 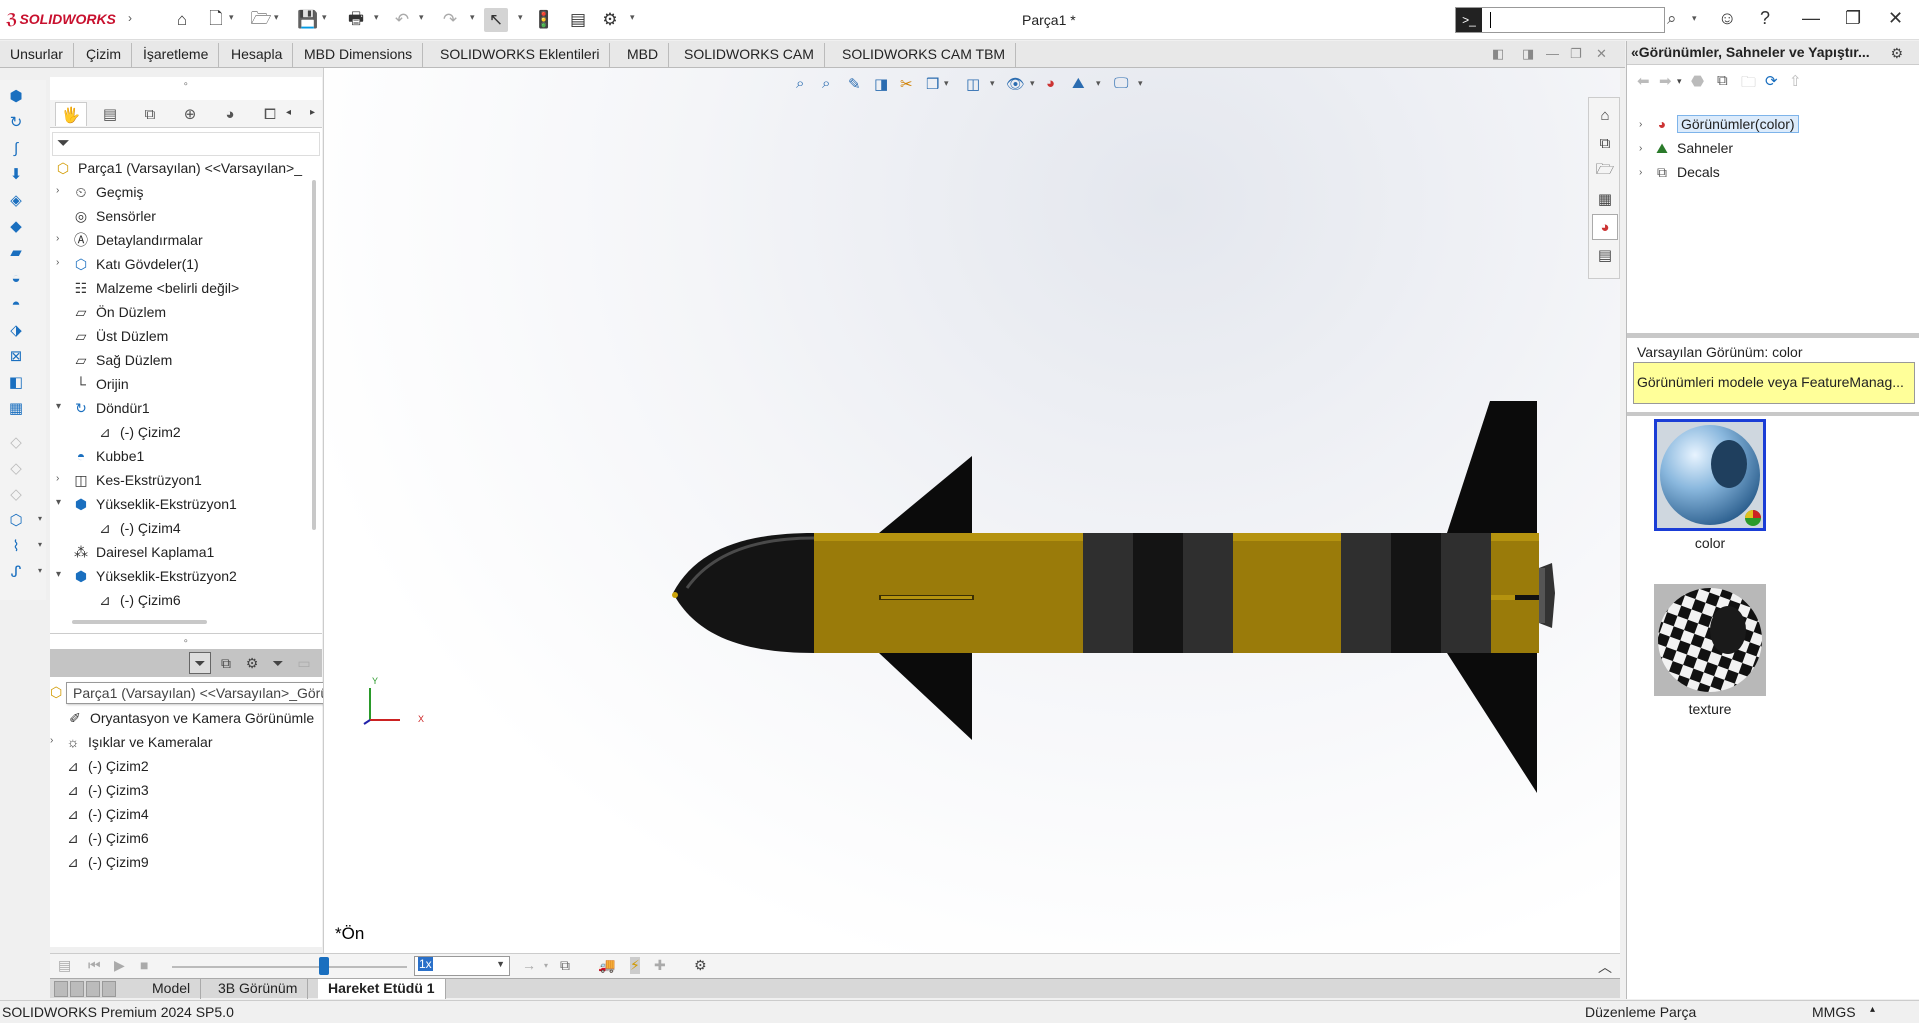 I want to click on tab-nav-first-icon, so click(x=61, y=989).